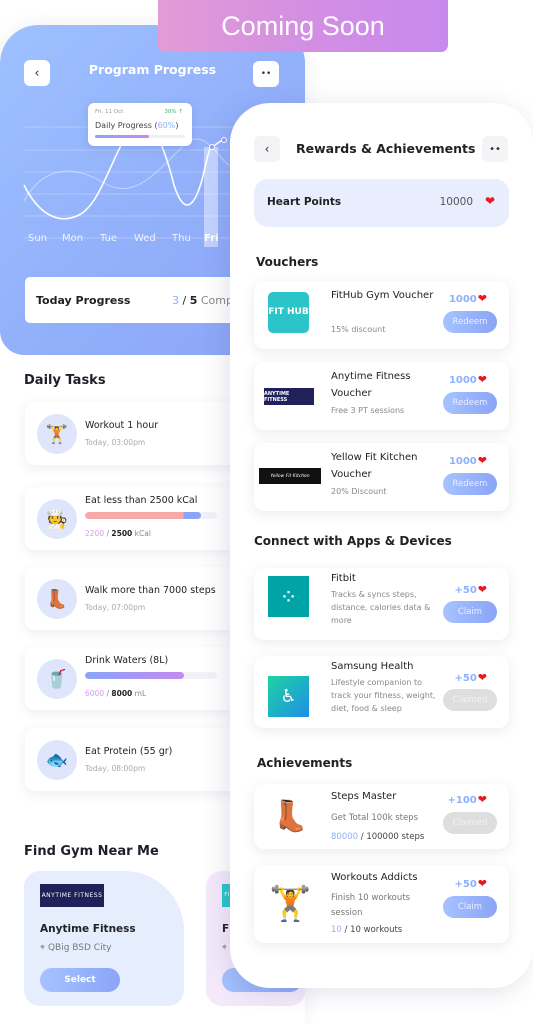  Describe the element at coordinates (181, 238) in the screenshot. I see `day-label-thu: Thu` at that location.